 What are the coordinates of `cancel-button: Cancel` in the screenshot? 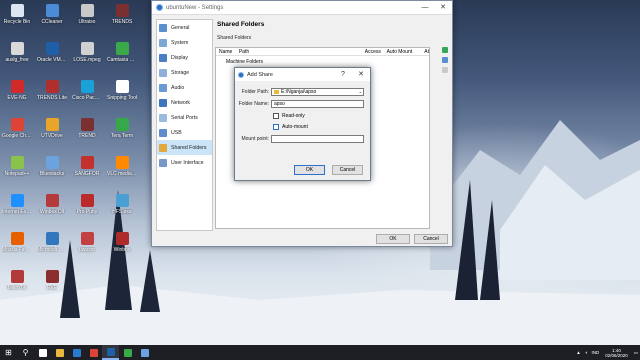 It's located at (431, 239).